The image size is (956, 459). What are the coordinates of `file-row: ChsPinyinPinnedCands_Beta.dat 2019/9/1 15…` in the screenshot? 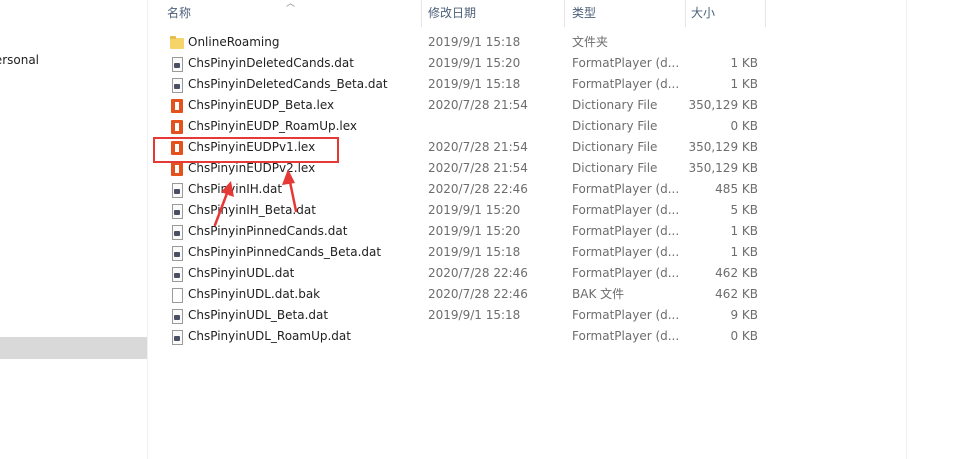 It's located at (461, 252).